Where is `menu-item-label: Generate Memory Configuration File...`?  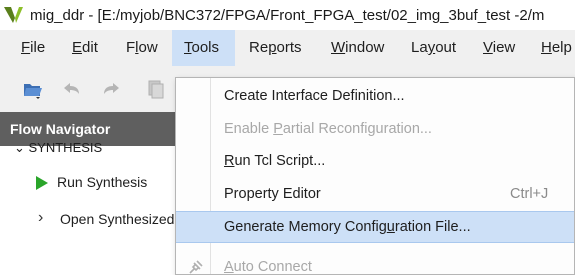 menu-item-label: Generate Memory Configuration File... is located at coordinates (347, 227).